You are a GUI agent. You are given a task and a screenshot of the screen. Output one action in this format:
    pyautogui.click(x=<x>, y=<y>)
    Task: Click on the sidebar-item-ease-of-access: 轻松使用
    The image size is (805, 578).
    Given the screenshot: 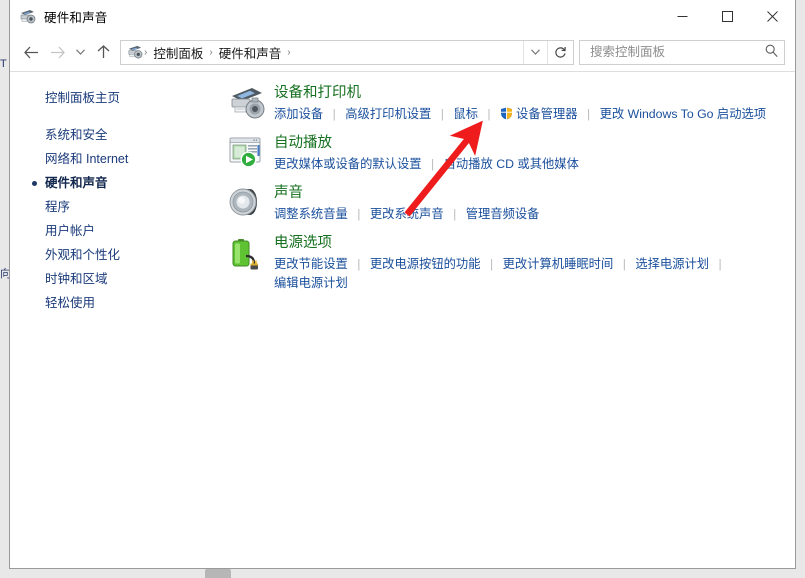 What is the action you would take?
    pyautogui.click(x=113, y=303)
    